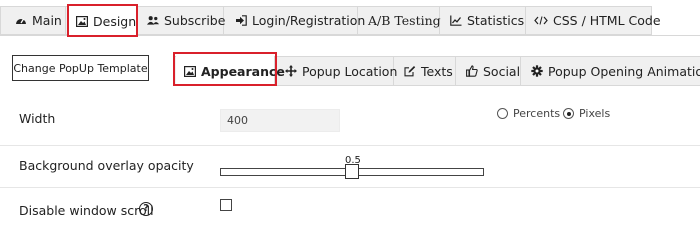 Image resolution: width=700 pixels, height=240 pixels. Describe the element at coordinates (472, 71) in the screenshot. I see `thumbs-up-icon` at that location.